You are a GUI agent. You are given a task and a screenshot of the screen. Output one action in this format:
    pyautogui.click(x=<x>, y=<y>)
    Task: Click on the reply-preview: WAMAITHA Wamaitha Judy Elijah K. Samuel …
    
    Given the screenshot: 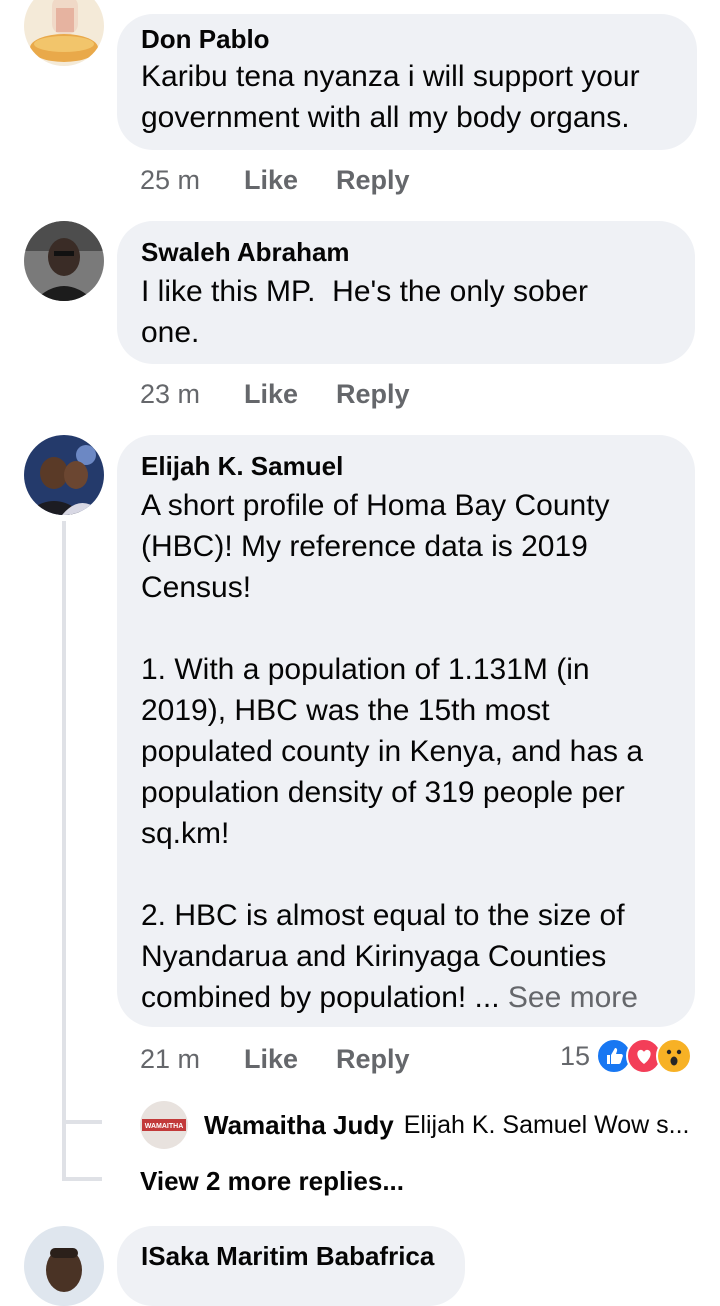 What is the action you would take?
    pyautogui.click(x=420, y=1125)
    